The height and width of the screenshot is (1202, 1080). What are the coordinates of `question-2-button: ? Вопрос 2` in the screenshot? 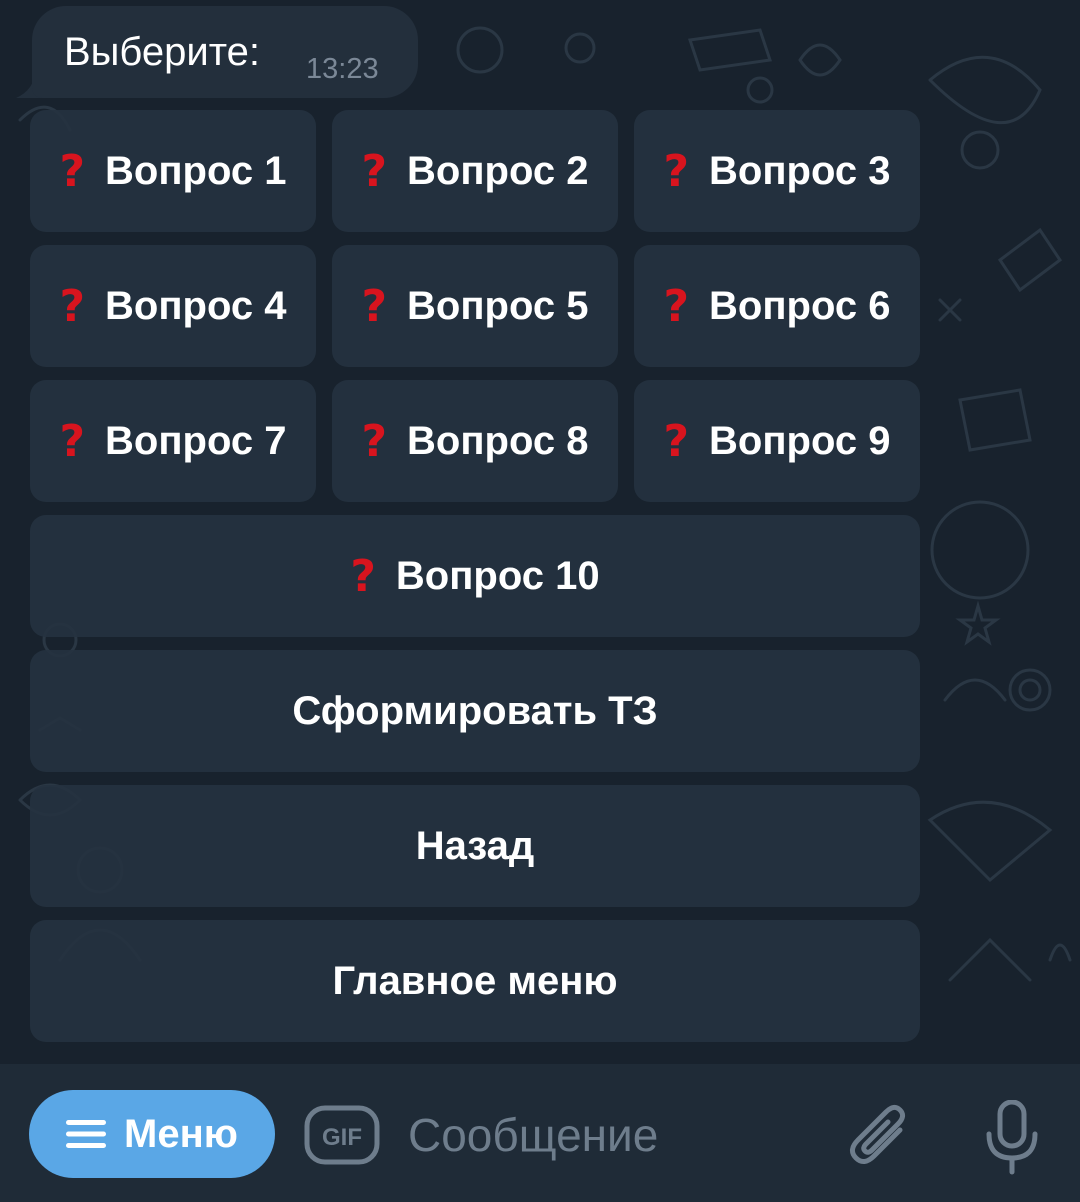 It's located at (475, 171).